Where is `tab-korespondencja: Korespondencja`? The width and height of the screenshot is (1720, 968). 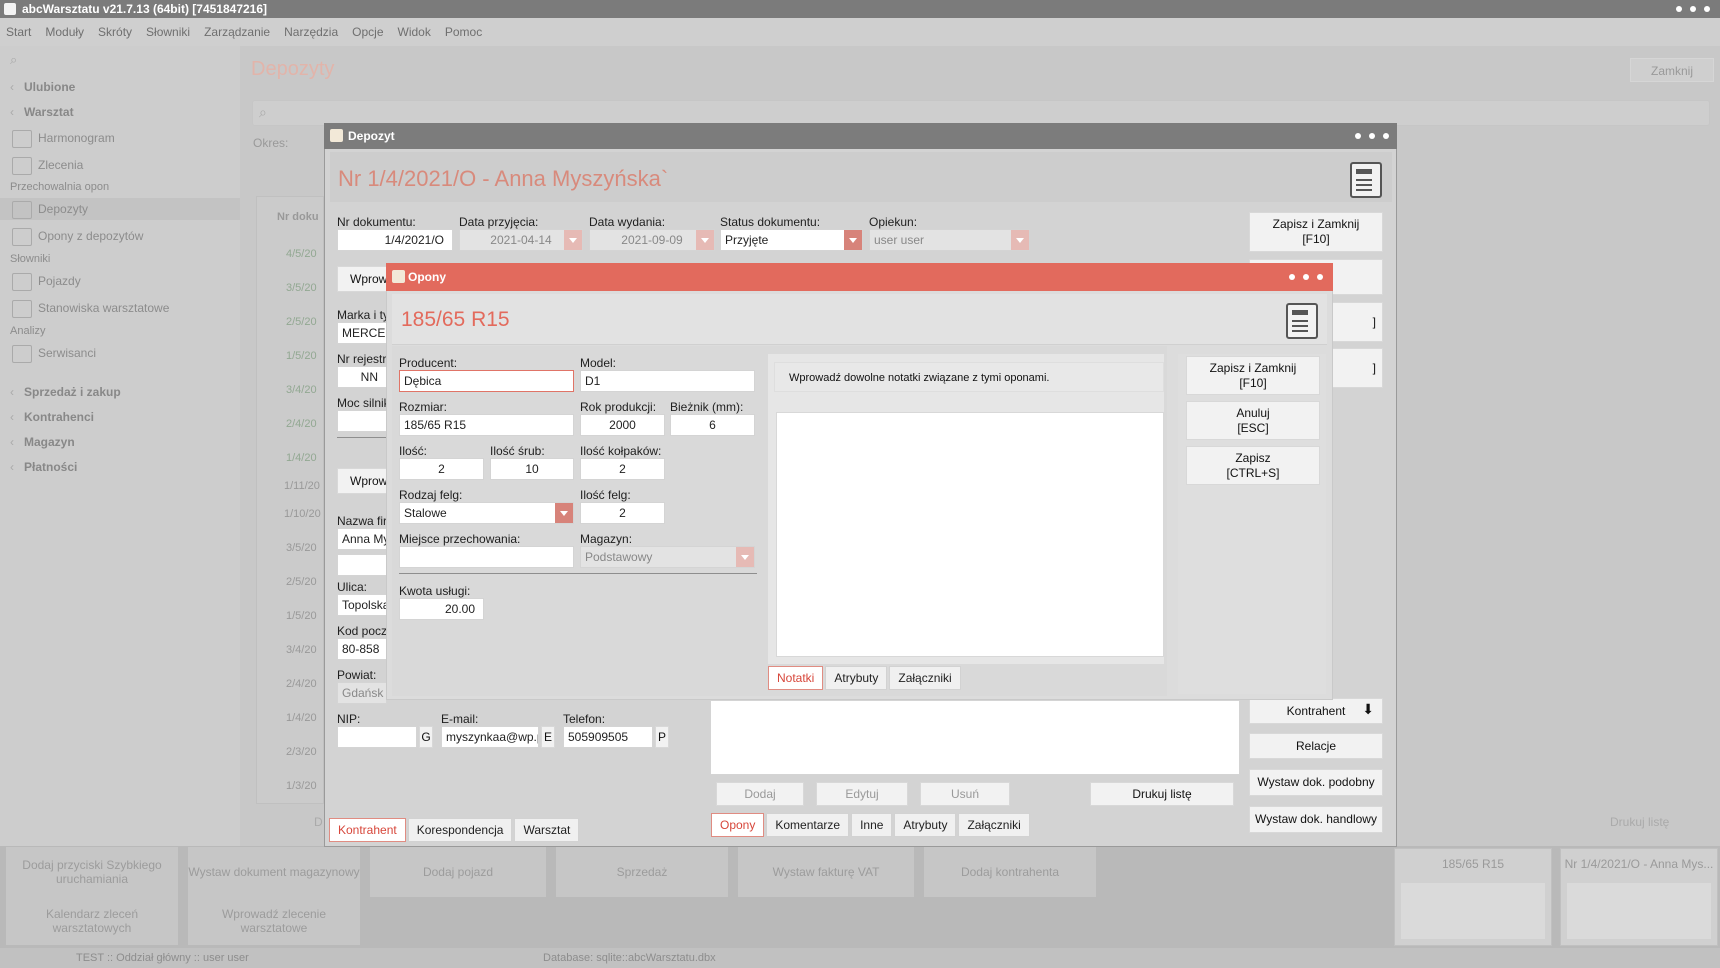
tab-korespondencja: Korespondencja is located at coordinates (460, 830).